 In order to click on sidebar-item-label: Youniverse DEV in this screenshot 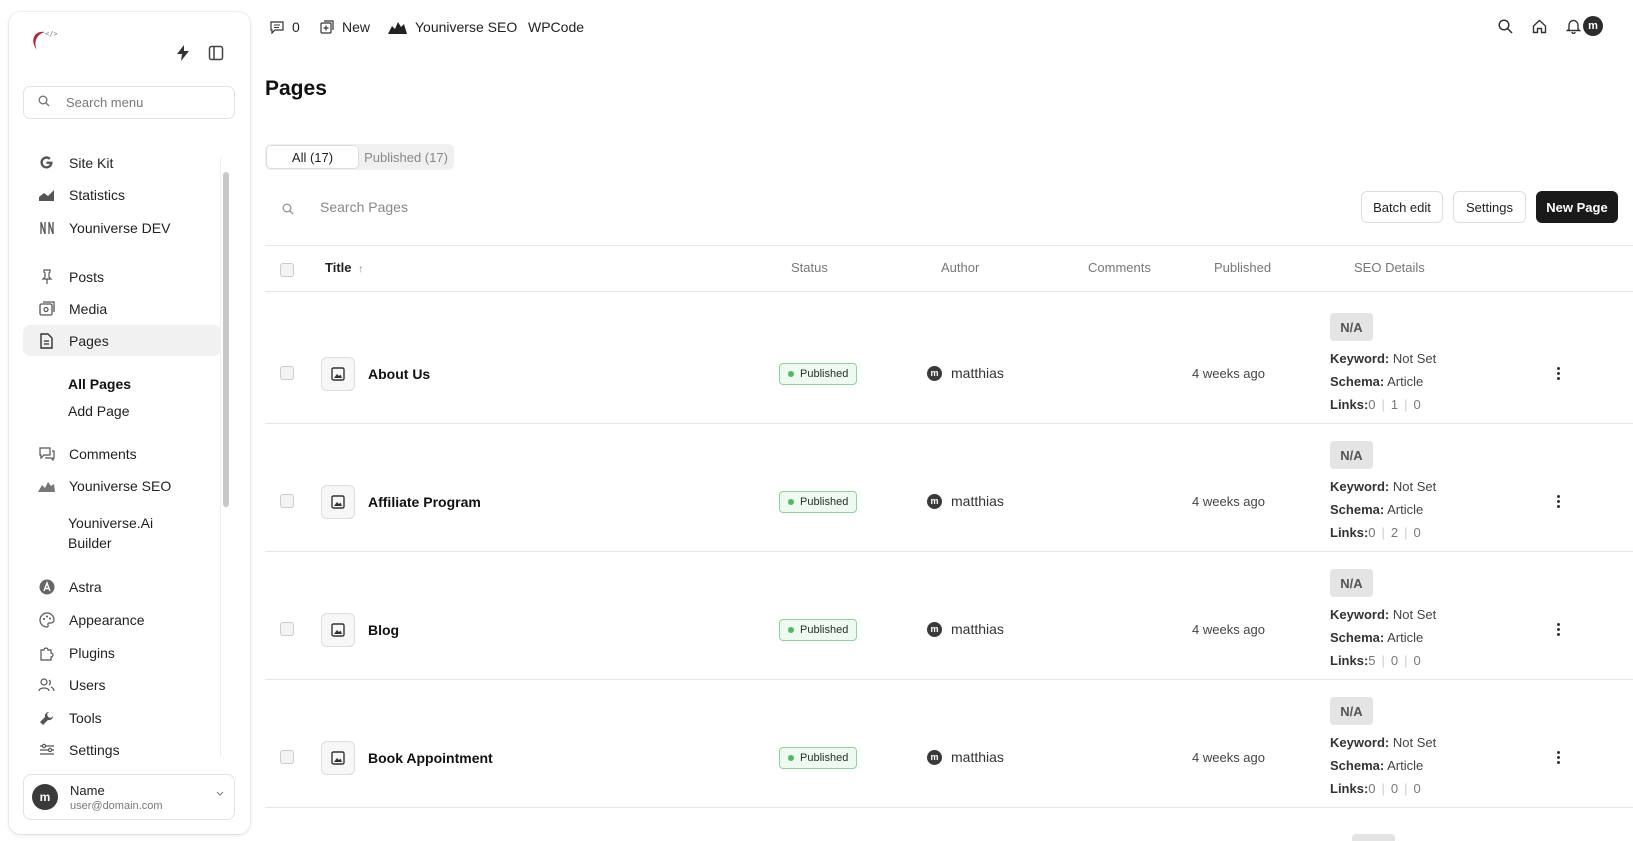, I will do `click(120, 227)`.